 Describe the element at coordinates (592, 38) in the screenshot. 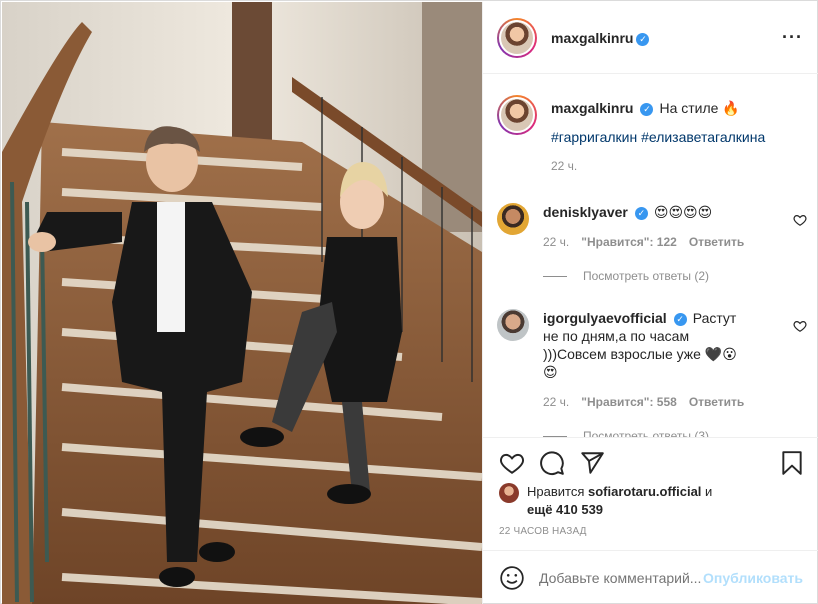

I see `author-username: maxgalkinru` at that location.